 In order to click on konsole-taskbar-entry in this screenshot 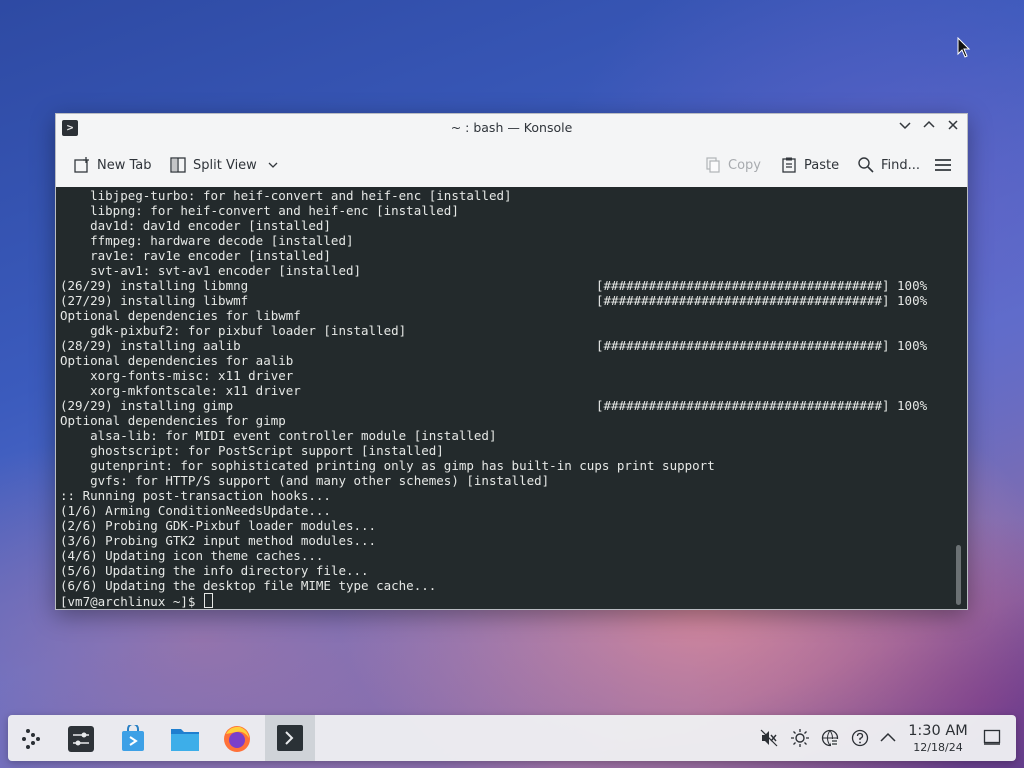, I will do `click(290, 738)`.